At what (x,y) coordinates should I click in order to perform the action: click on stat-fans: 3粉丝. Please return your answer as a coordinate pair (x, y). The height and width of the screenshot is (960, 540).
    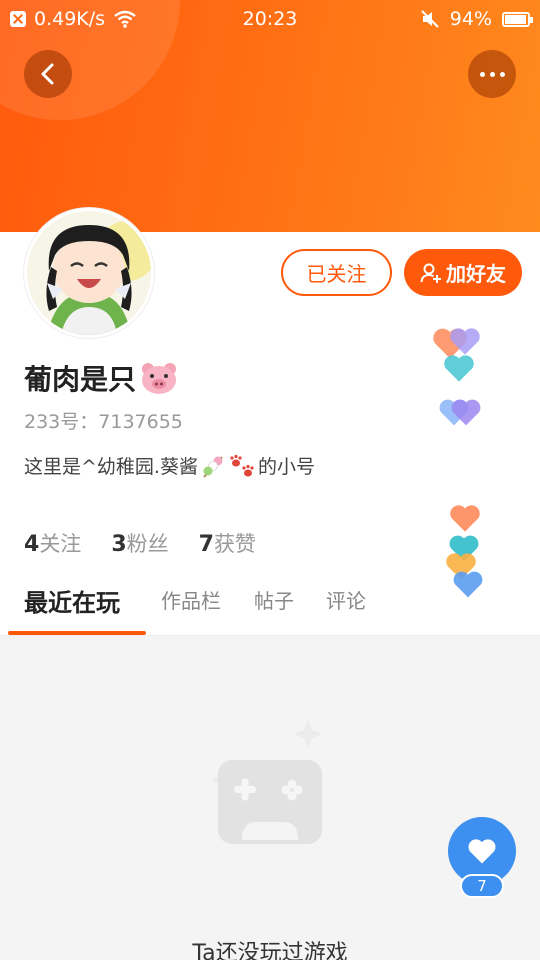
    Looking at the image, I should click on (139, 543).